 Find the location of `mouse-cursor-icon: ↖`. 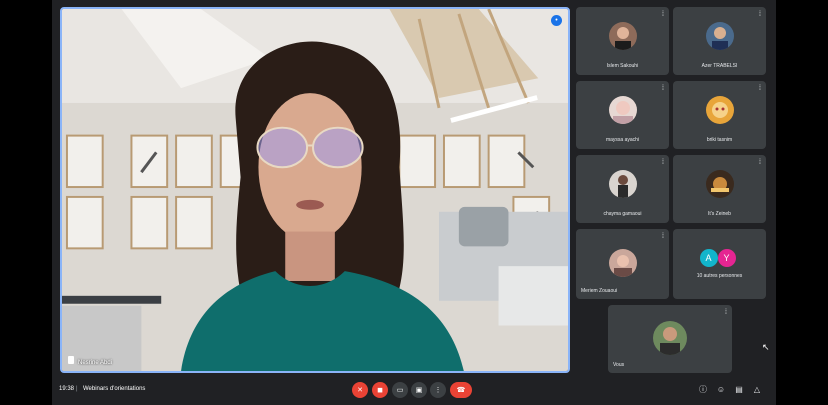

mouse-cursor-icon: ↖ is located at coordinates (766, 347).